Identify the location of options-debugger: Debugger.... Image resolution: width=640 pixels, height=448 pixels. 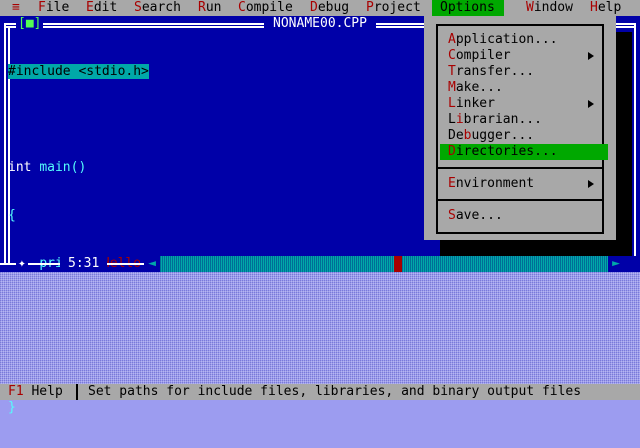
(524, 136).